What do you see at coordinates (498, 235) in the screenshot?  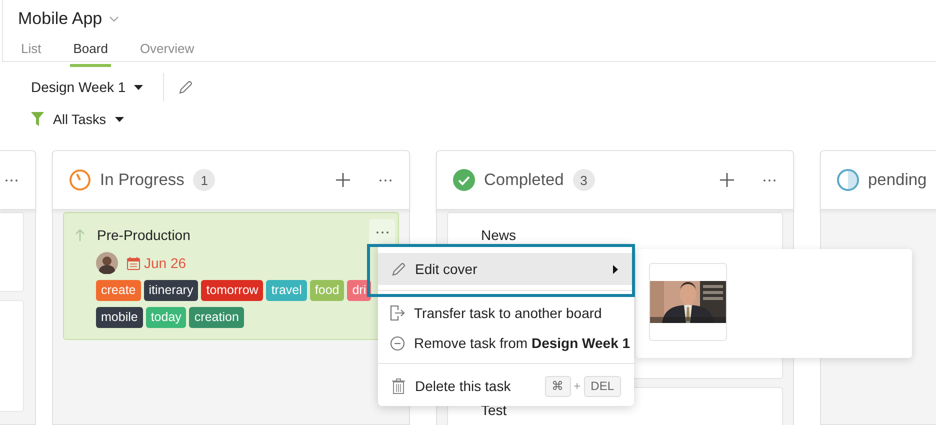 I see `card-title: News` at bounding box center [498, 235].